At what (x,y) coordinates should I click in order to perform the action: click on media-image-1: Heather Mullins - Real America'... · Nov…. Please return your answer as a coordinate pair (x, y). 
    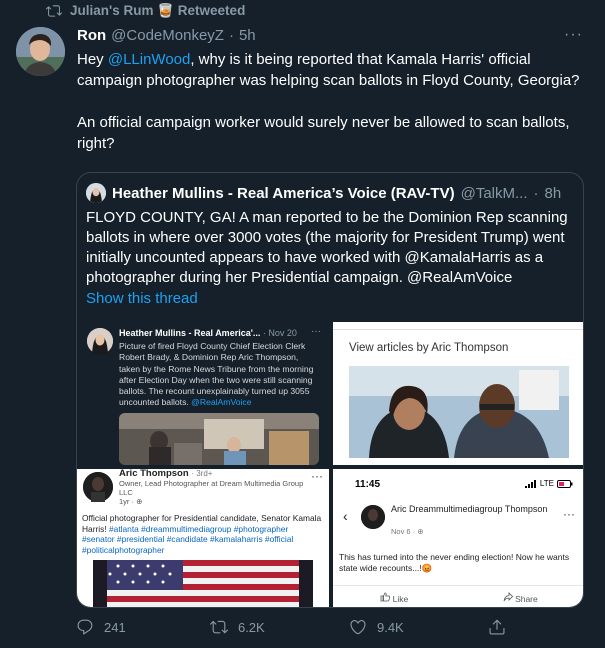
    Looking at the image, I should click on (203, 393).